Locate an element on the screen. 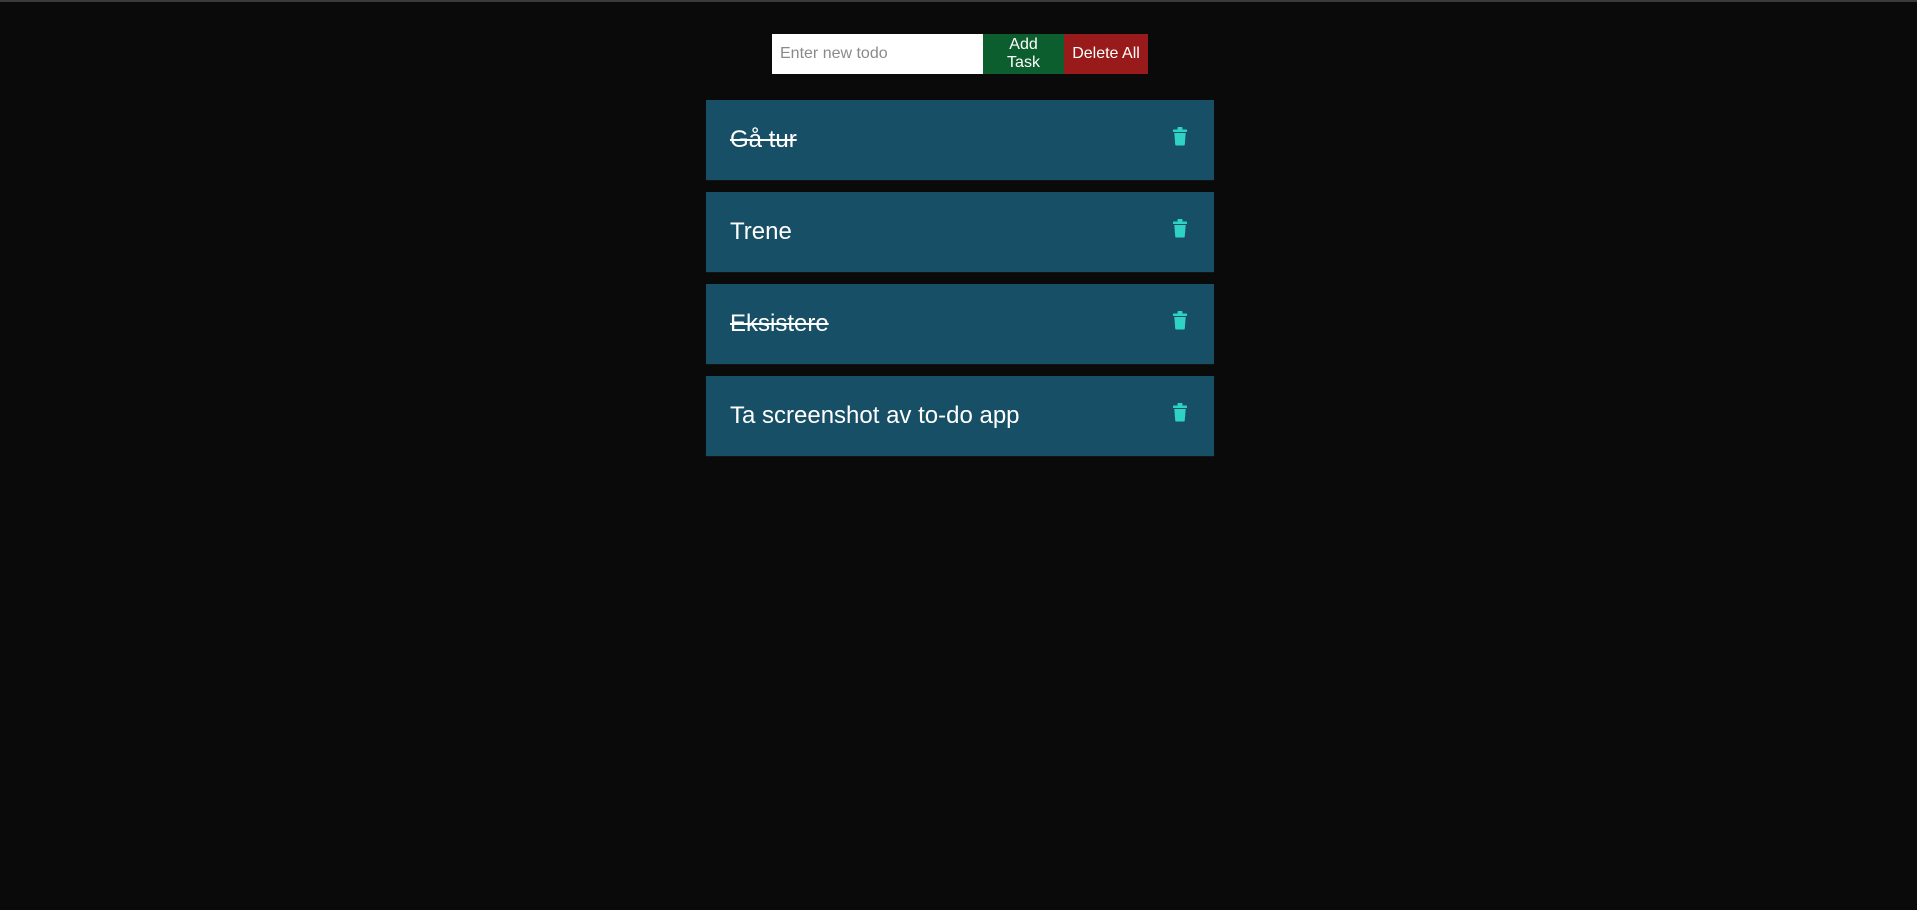 The image size is (1917, 910). add-task-button: Add Task is located at coordinates (1023, 54).